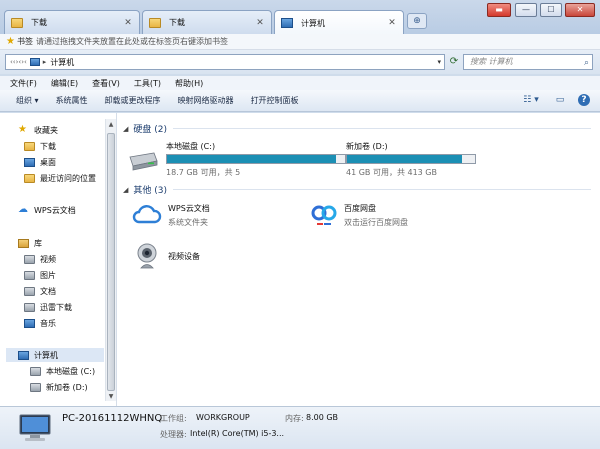 The width and height of the screenshot is (600, 449). Describe the element at coordinates (72, 22) in the screenshot. I see `tab-downloads-1: 下载 ✕` at that location.